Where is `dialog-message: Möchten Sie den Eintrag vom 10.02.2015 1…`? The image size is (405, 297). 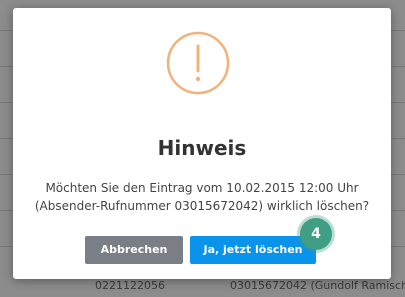
dialog-message: Möchten Sie den Eintrag vom 10.02.2015 1… is located at coordinates (202, 197).